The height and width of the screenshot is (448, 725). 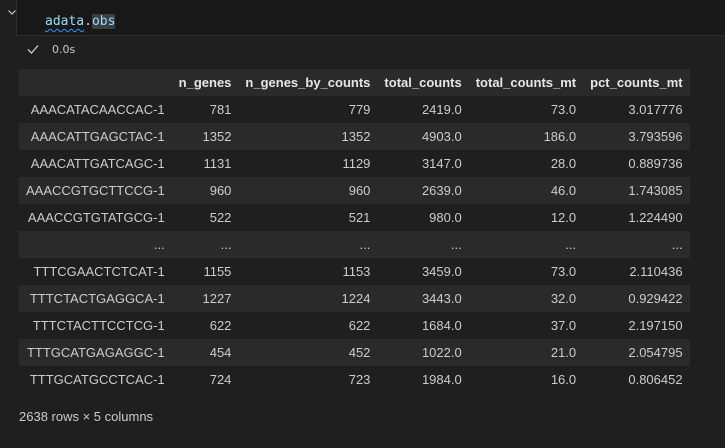 What do you see at coordinates (205, 82) in the screenshot?
I see `column-header: n_genes` at bounding box center [205, 82].